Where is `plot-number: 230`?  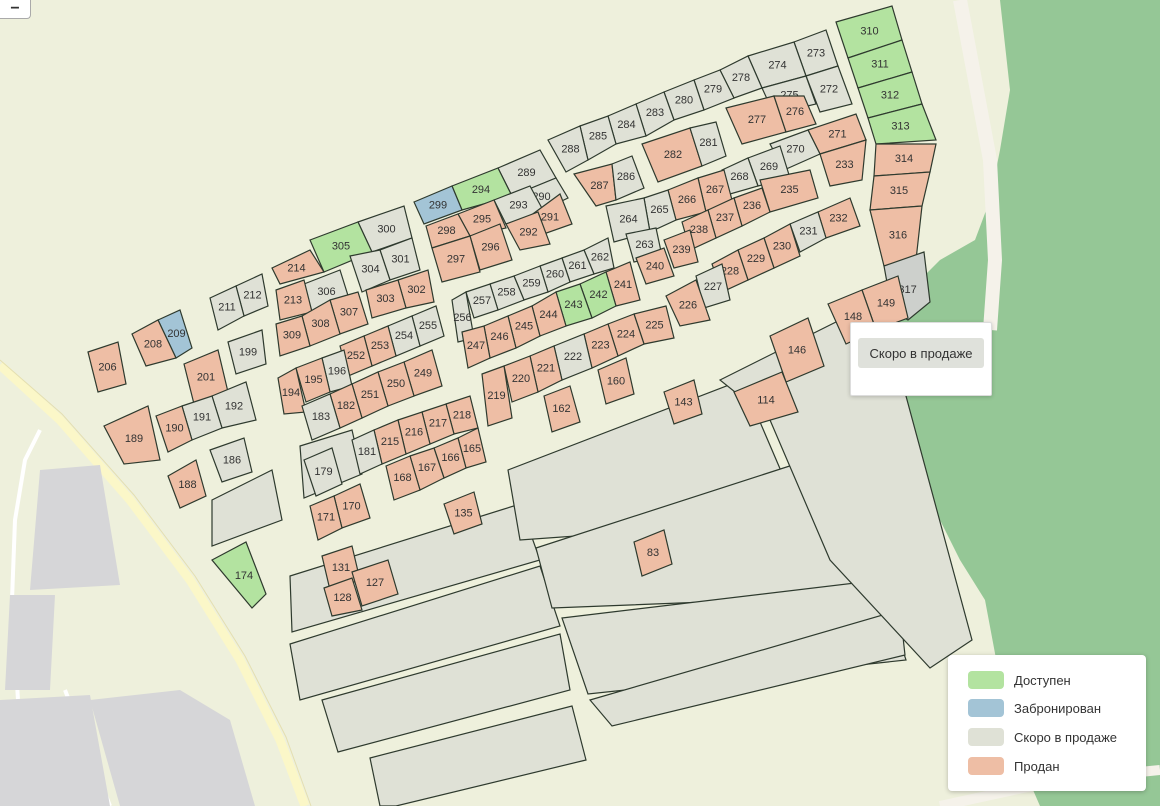 plot-number: 230 is located at coordinates (782, 246).